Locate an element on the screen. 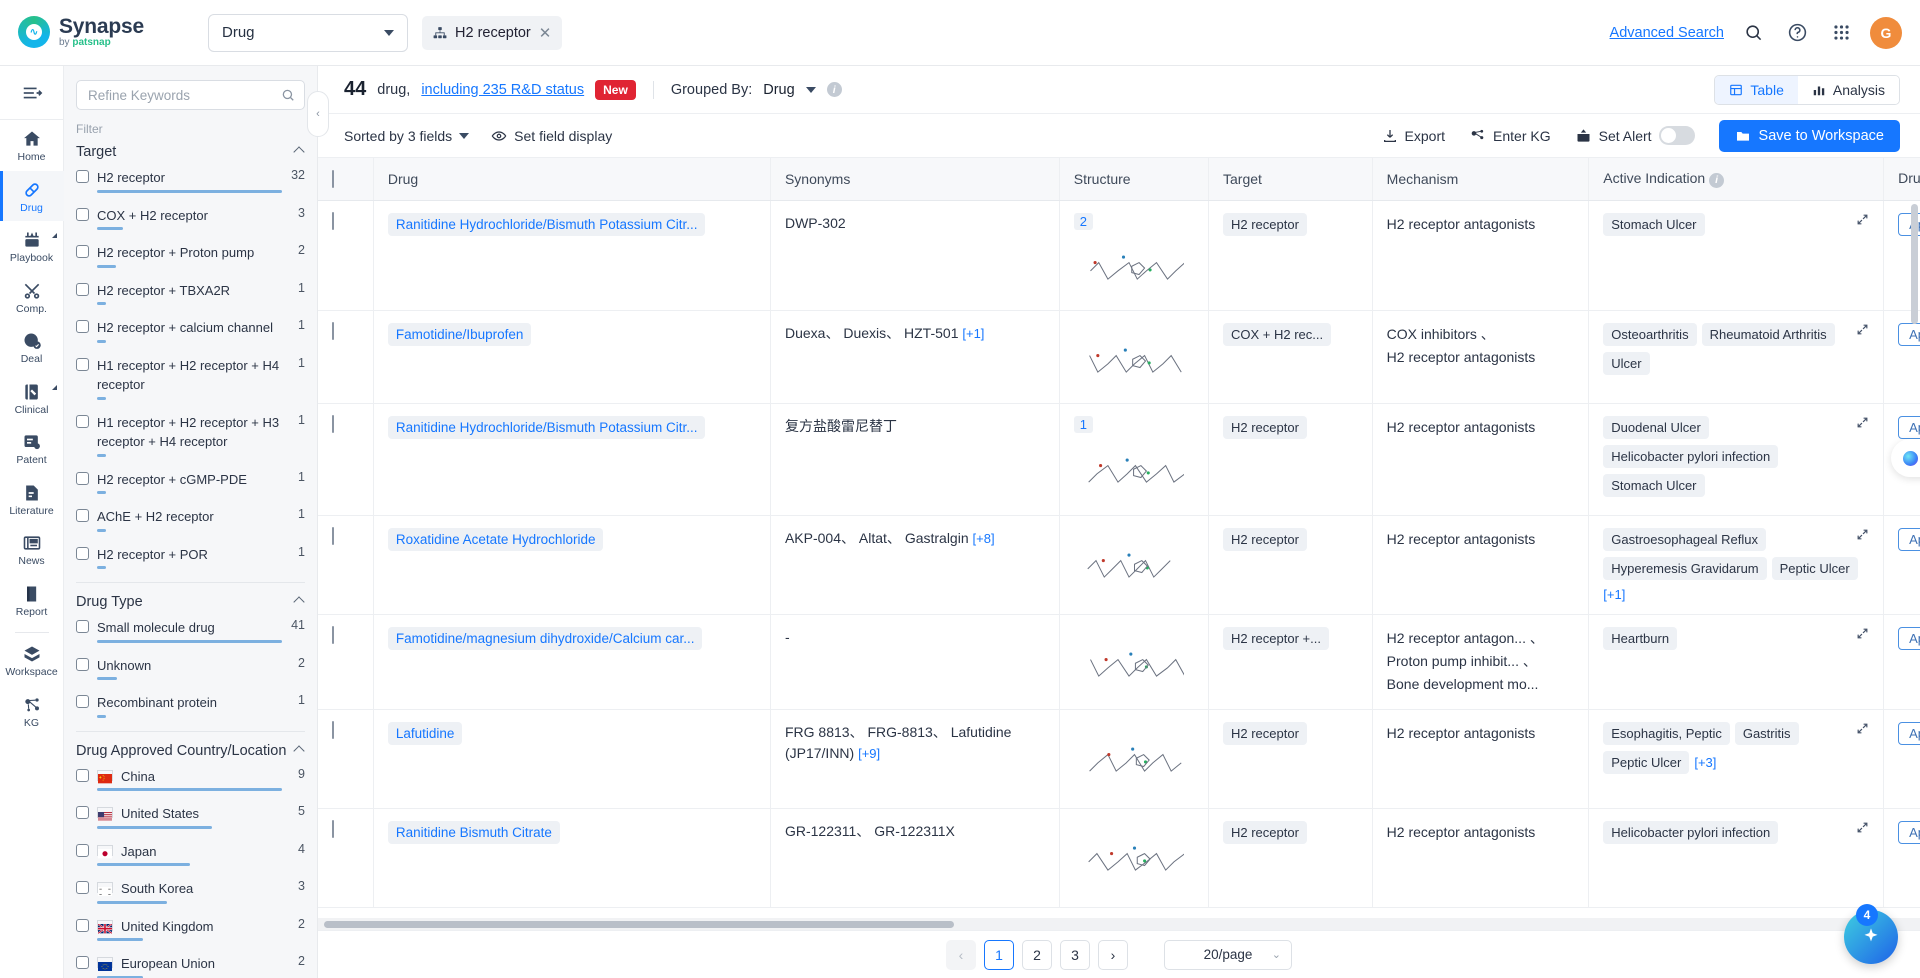  filter-option: Small molecule drug 41 is located at coordinates (190, 630).